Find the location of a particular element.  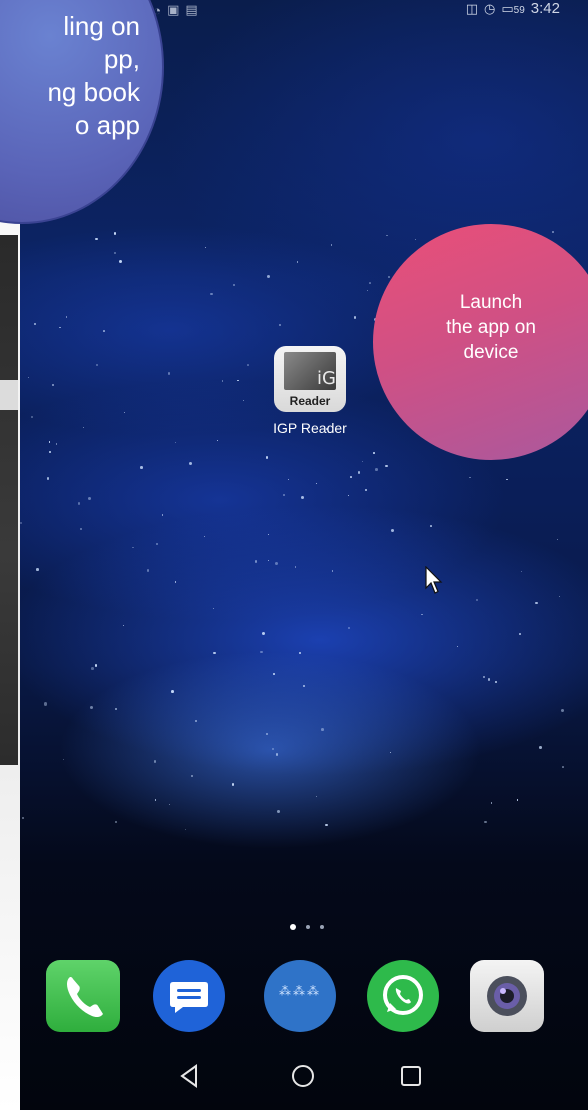

navigation-bar is located at coordinates (304, 1077).